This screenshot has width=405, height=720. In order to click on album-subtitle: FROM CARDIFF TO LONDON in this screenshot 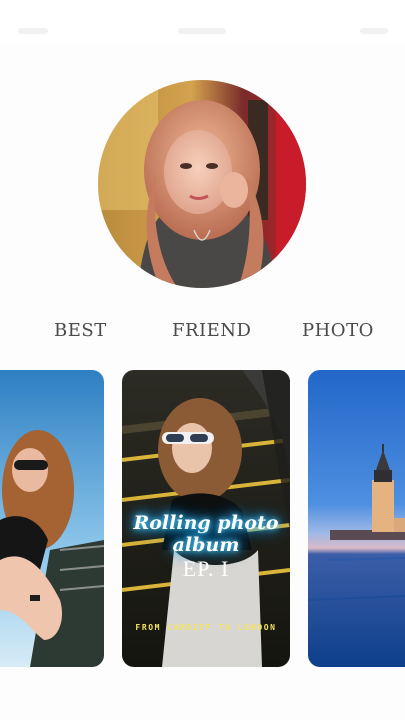, I will do `click(206, 627)`.